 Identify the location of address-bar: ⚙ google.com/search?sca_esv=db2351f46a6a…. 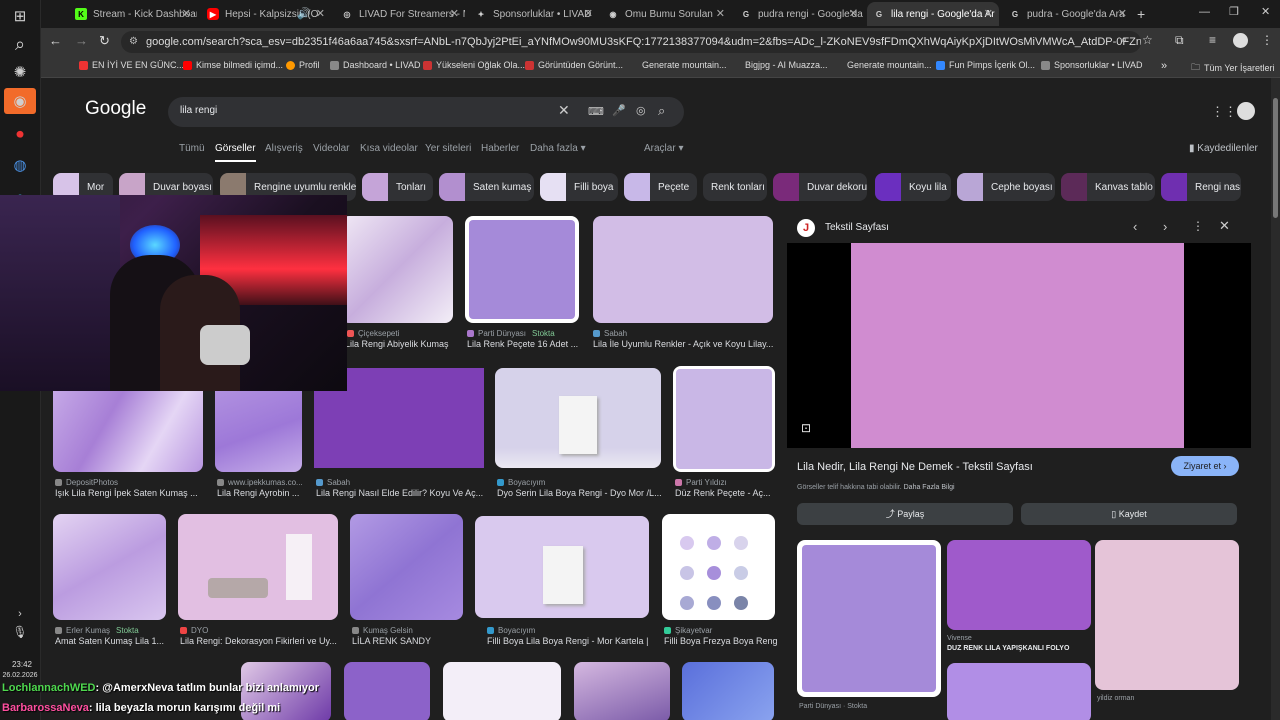
(631, 42).